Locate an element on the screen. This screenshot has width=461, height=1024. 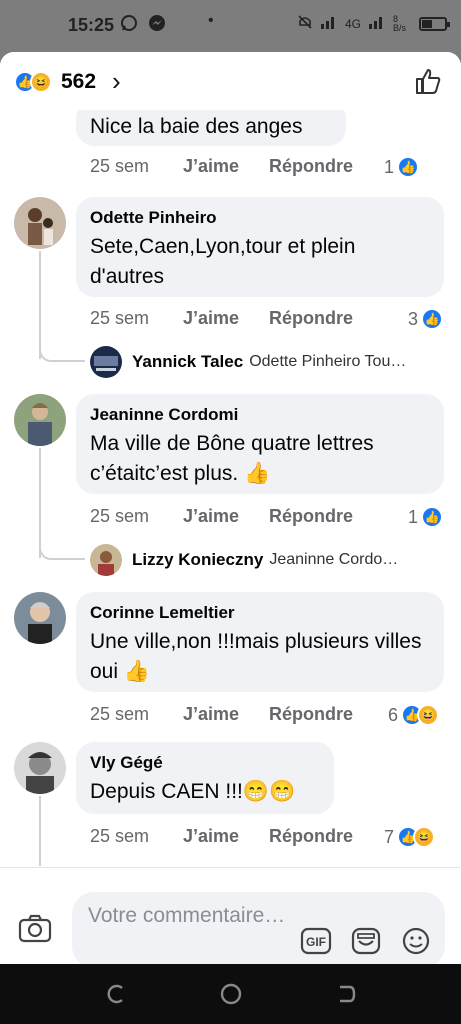
reply-author: Lizzy Konieczny is located at coordinates (198, 559).